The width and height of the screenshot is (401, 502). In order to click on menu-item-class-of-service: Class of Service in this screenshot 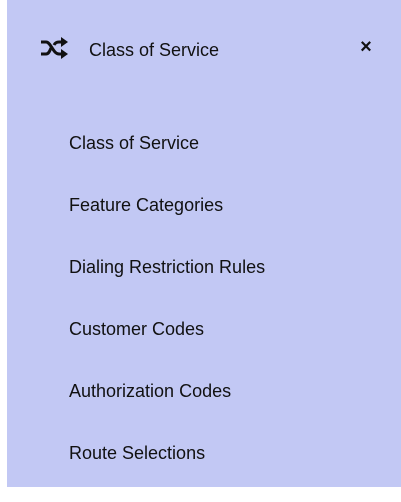, I will do `click(167, 161)`.